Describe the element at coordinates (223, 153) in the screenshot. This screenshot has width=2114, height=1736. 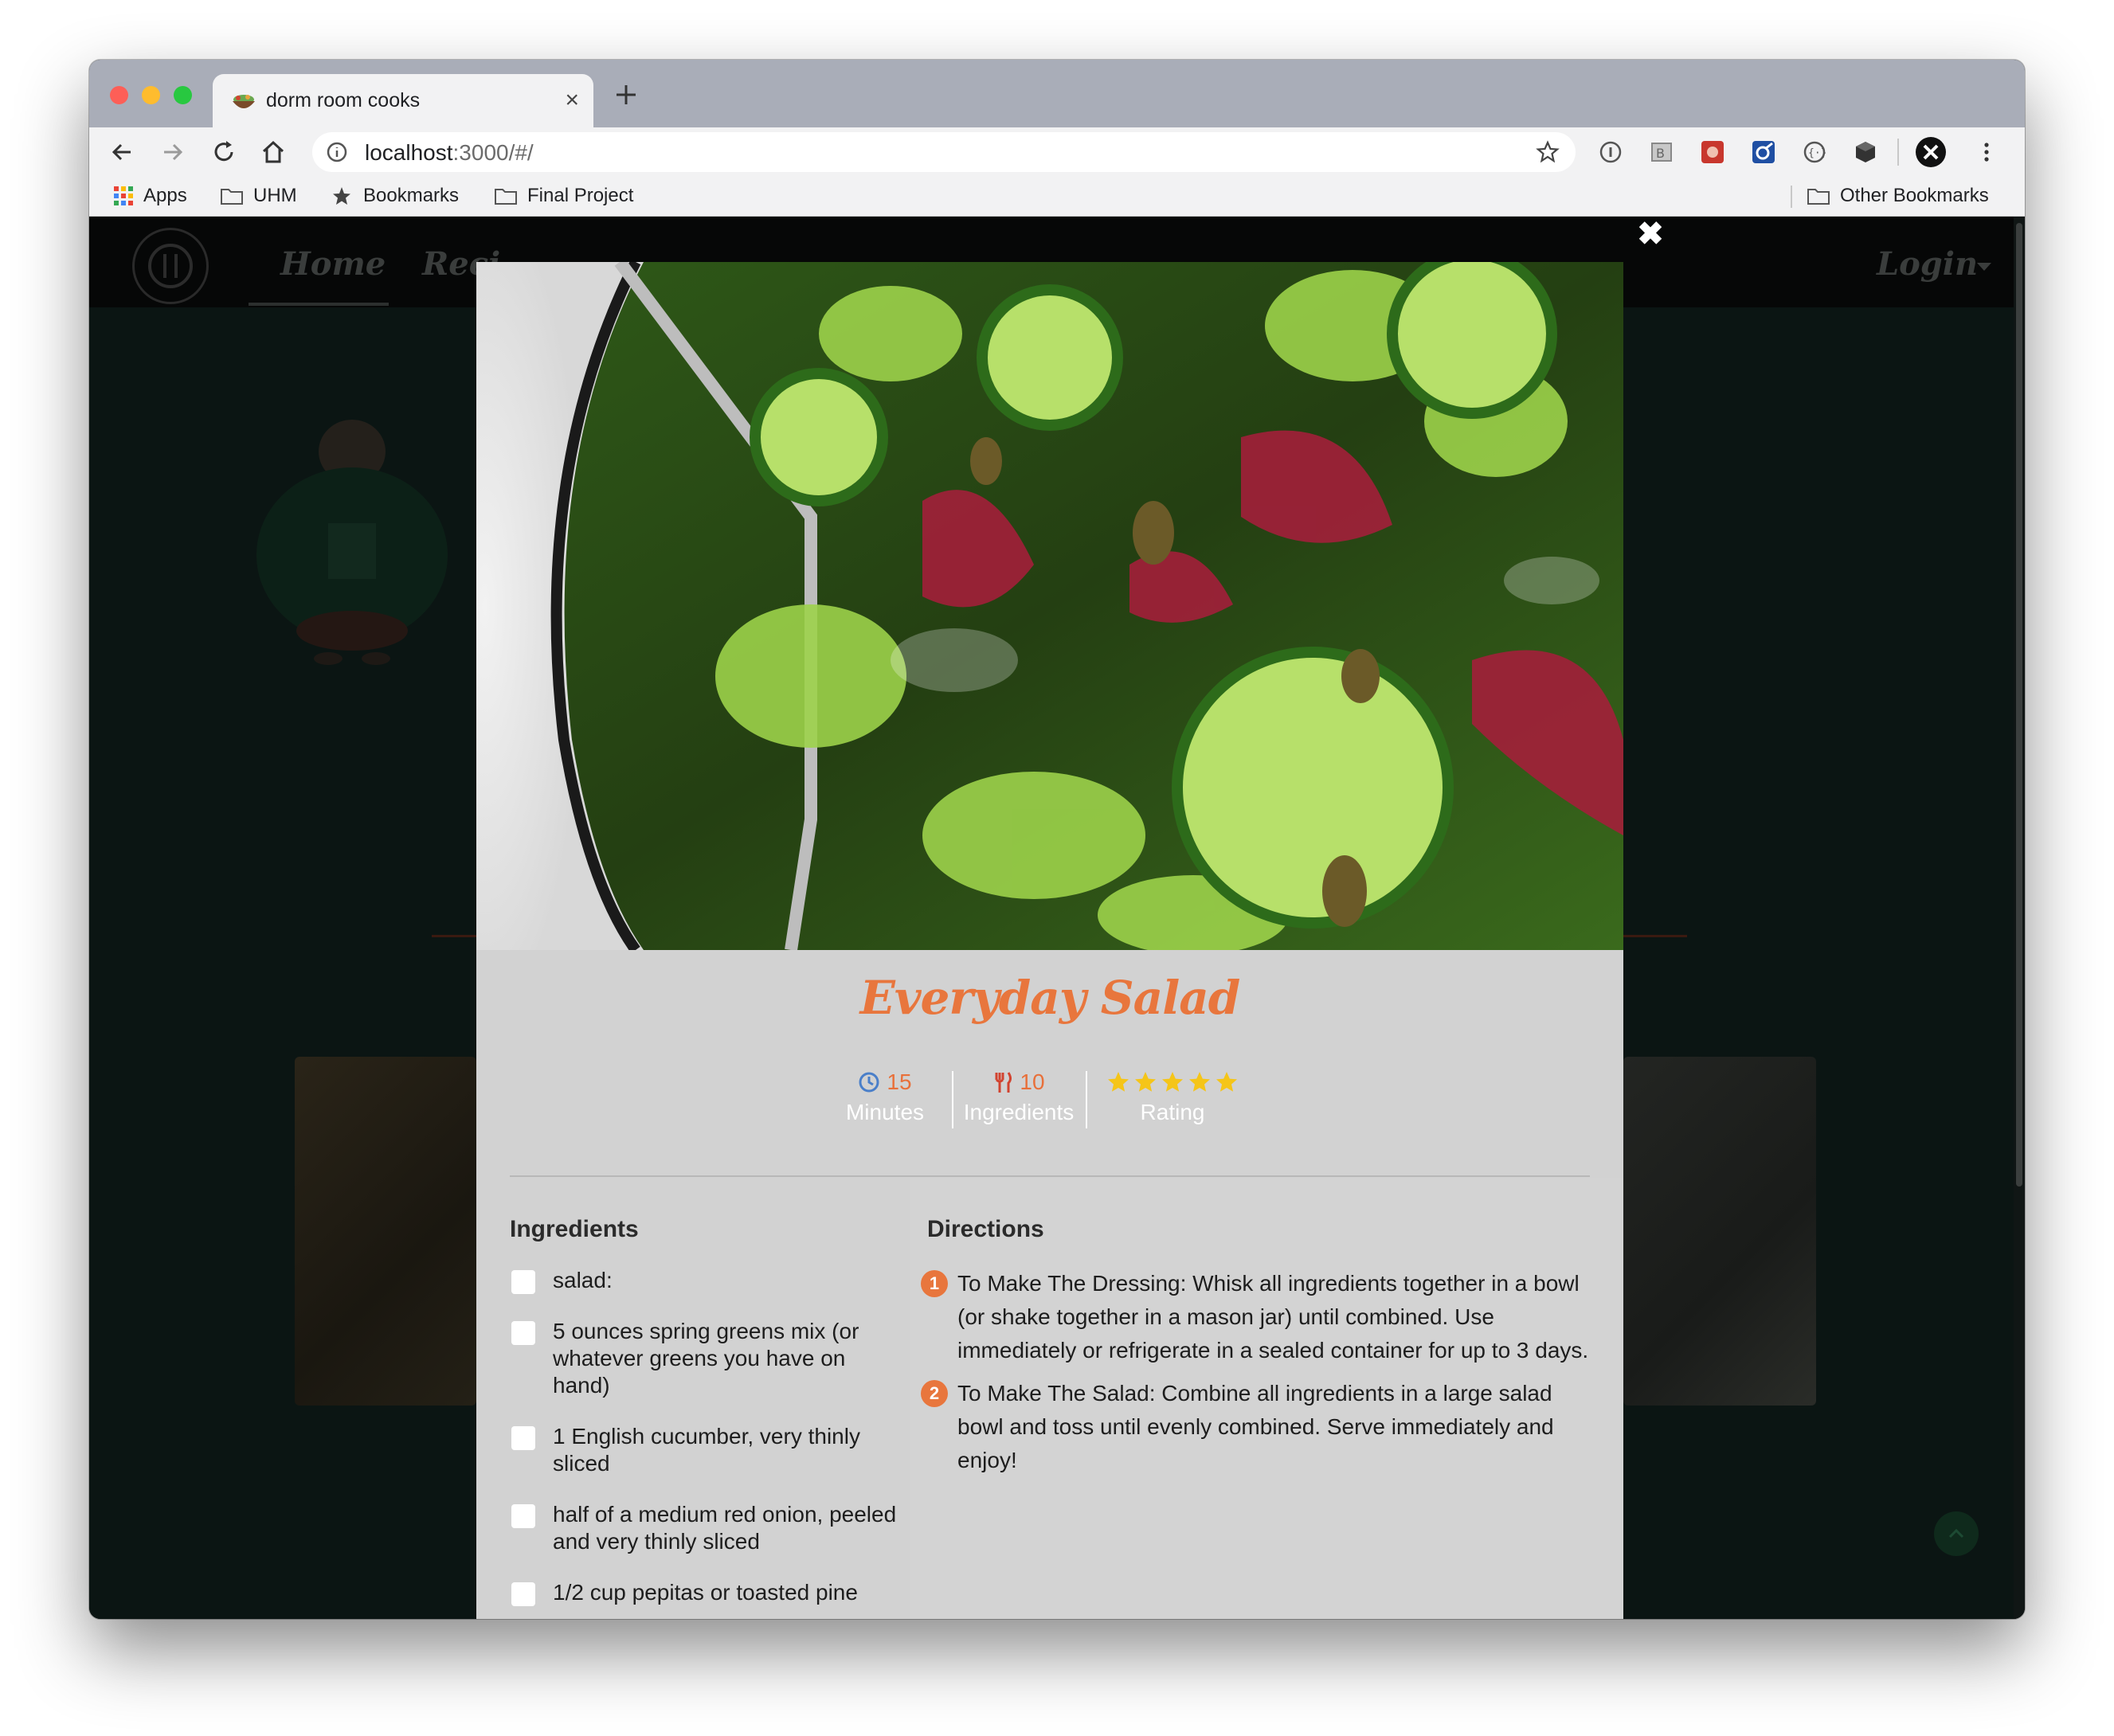
I see `reload-icon` at that location.